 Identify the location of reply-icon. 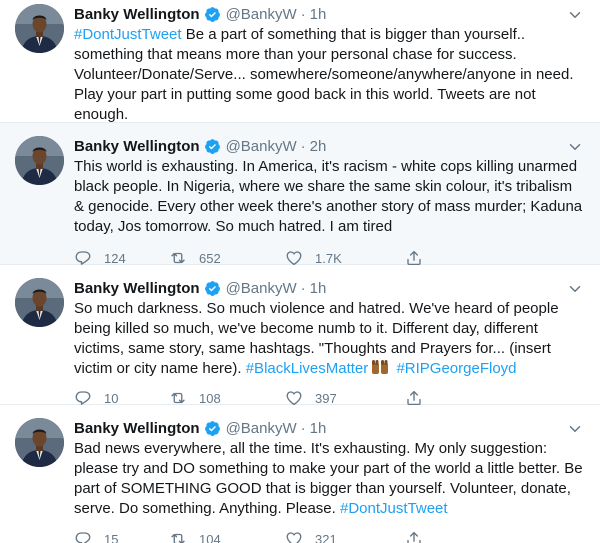
(83, 536).